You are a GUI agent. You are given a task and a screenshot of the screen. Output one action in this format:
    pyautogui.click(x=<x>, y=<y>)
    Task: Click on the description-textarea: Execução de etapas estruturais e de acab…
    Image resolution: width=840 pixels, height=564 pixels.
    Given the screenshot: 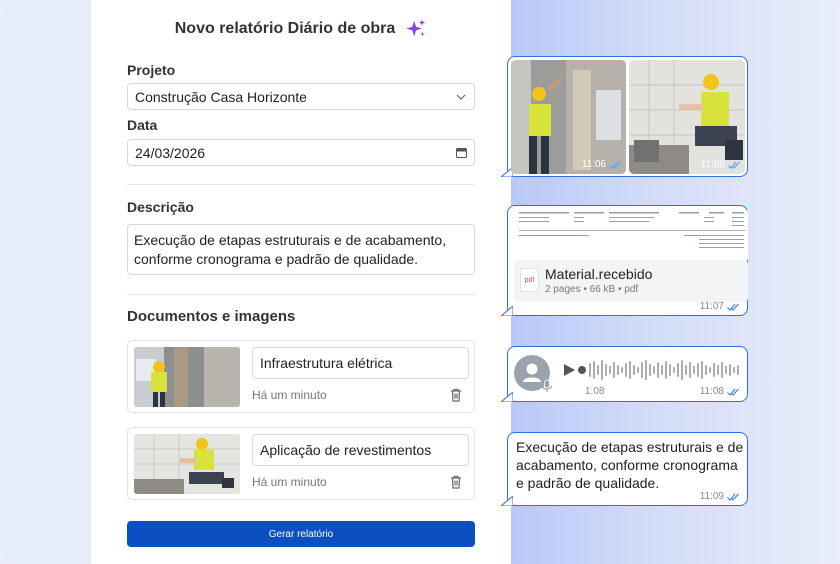 What is the action you would take?
    pyautogui.click(x=301, y=249)
    